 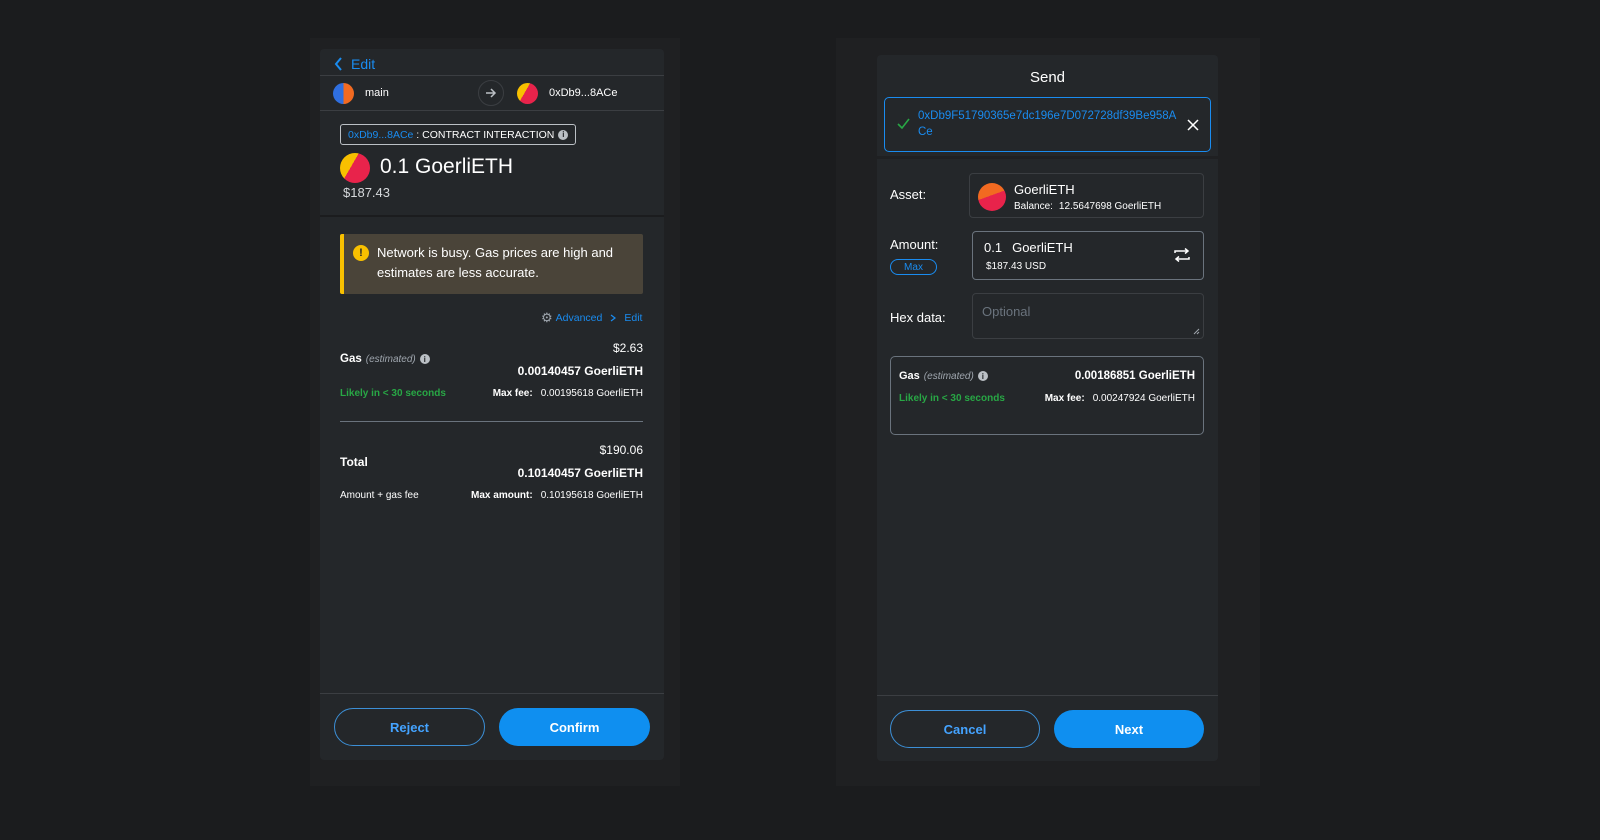 I want to click on max-button: Max, so click(x=913, y=267).